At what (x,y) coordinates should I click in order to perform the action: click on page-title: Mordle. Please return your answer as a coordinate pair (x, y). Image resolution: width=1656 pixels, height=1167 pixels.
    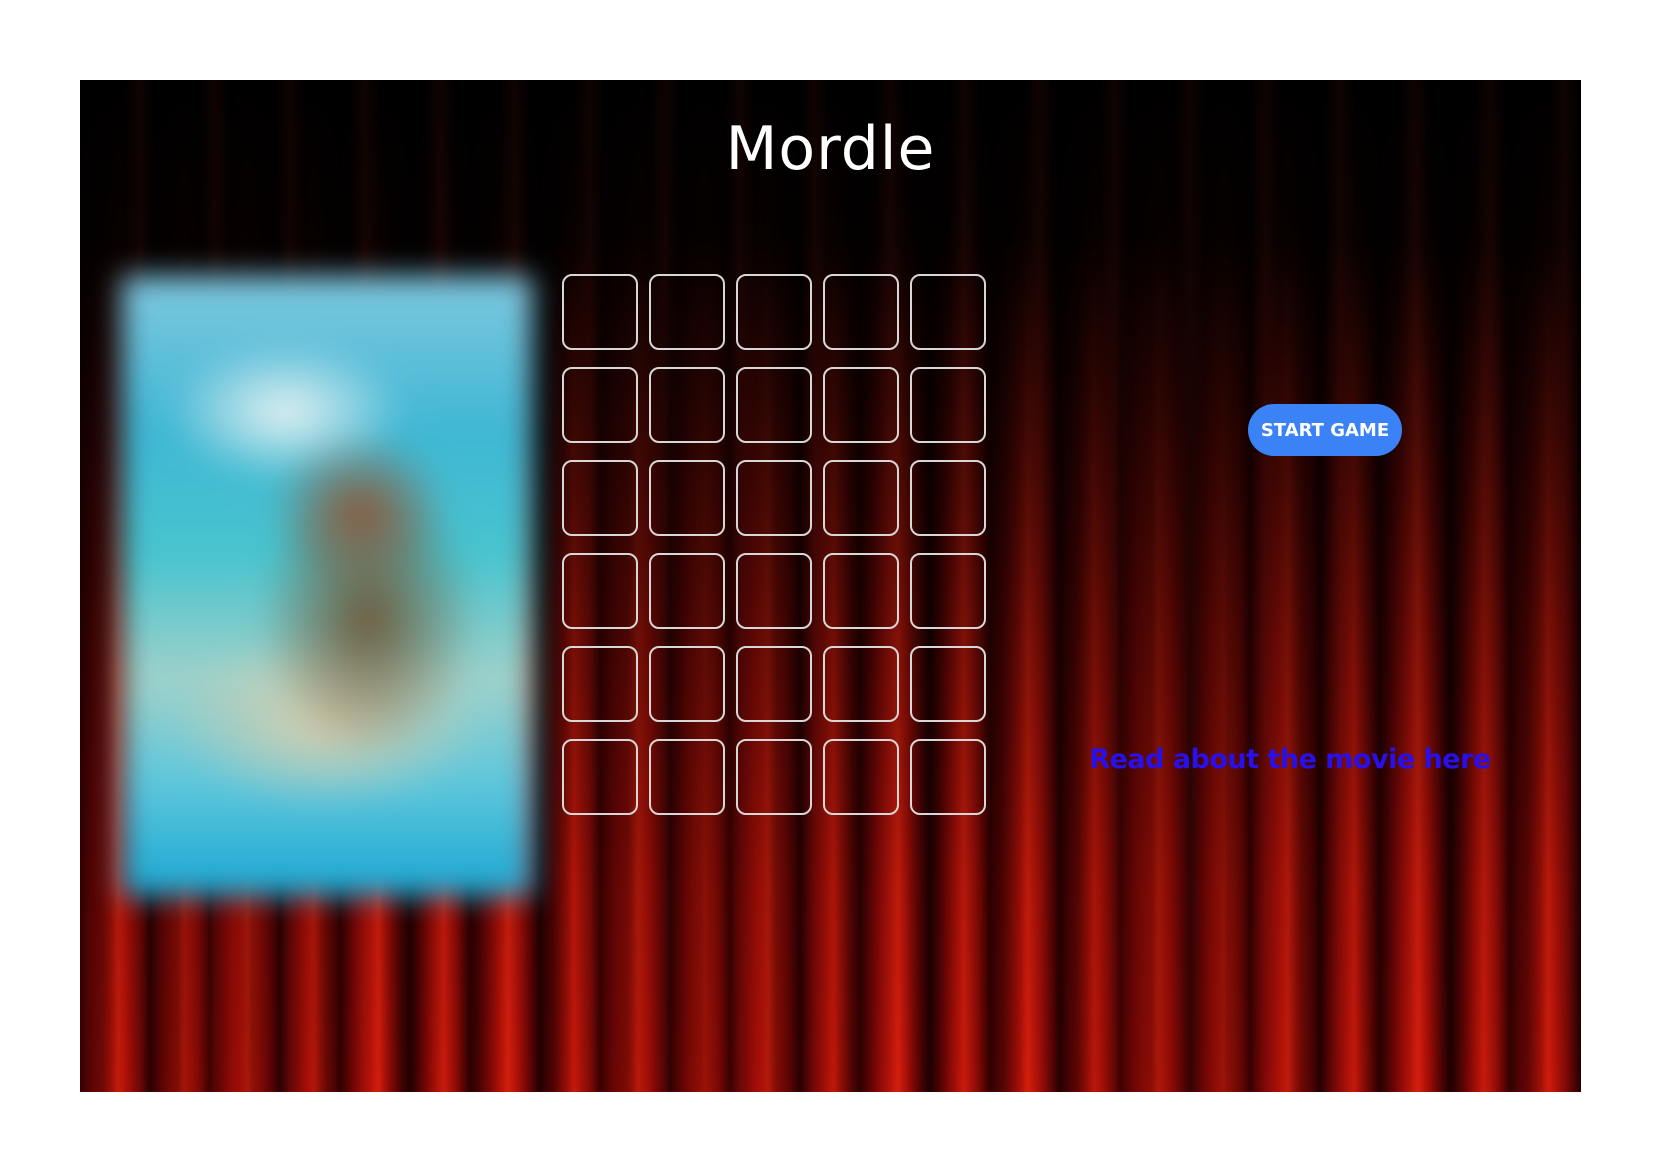
    Looking at the image, I should click on (830, 149).